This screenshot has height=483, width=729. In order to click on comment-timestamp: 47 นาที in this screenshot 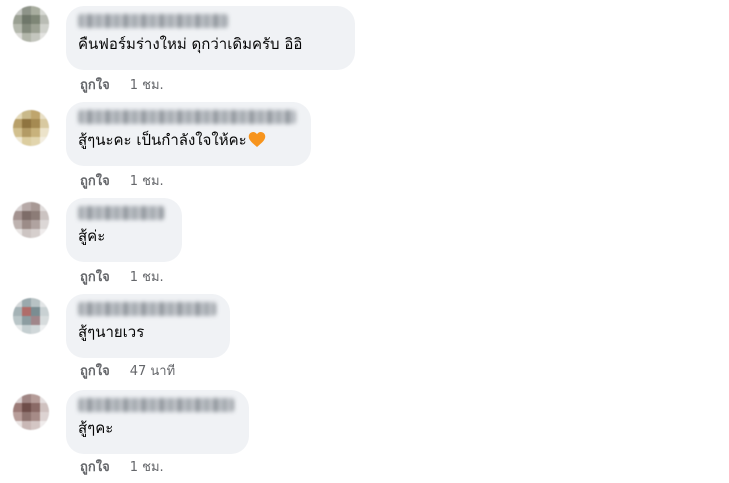, I will do `click(152, 371)`.